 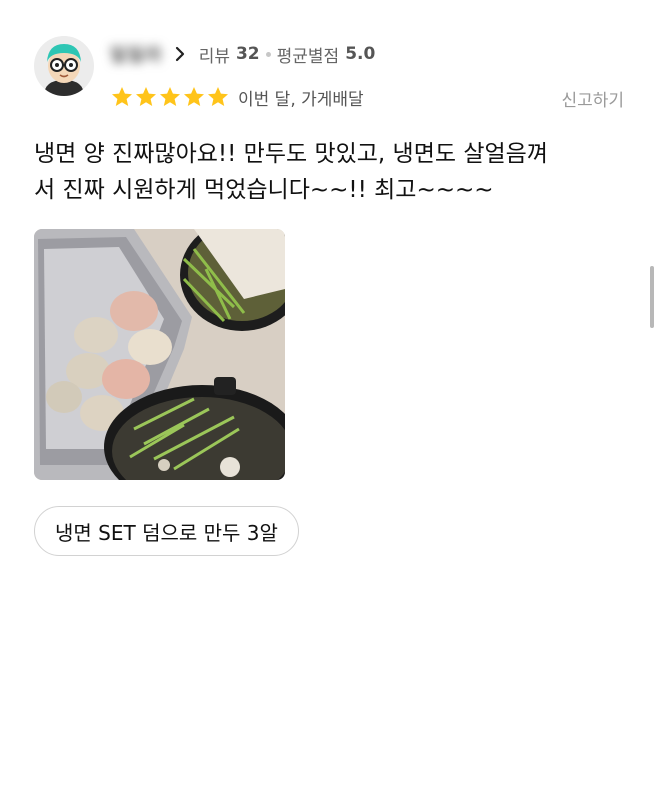 What do you see at coordinates (308, 56) in the screenshot?
I see `avg-rating-label: 평균별점` at bounding box center [308, 56].